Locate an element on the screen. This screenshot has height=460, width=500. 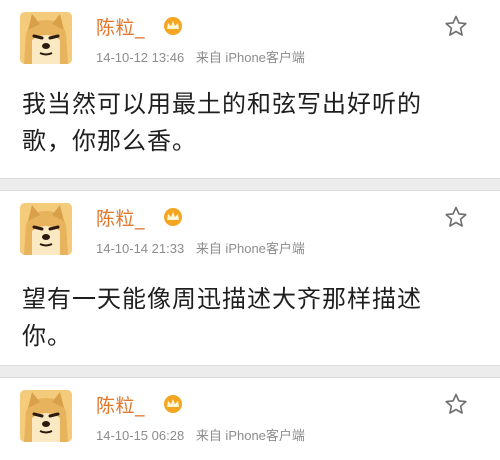
post-meta: 14-10-12 13:46 来自 iPhone客户端 is located at coordinates (200, 56).